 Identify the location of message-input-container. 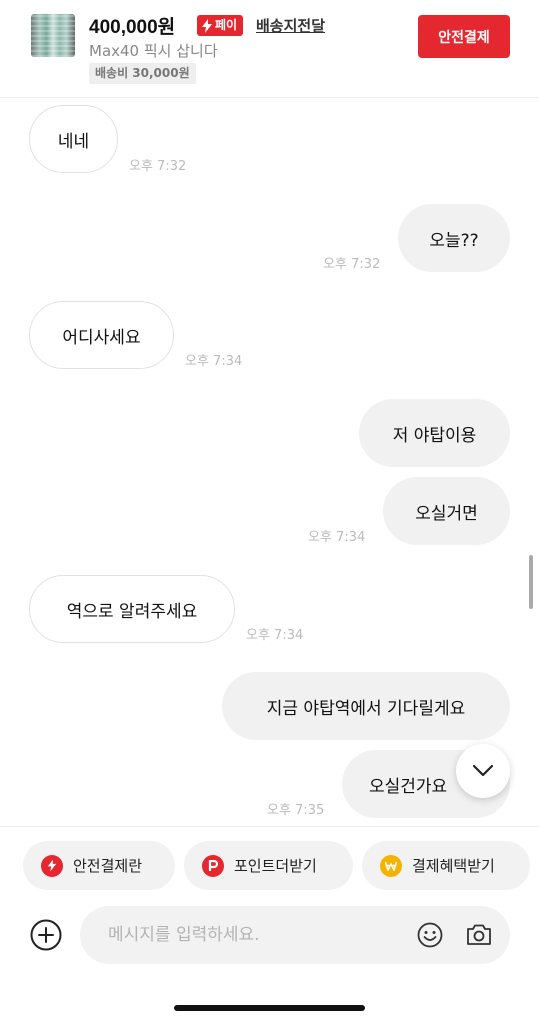
(295, 935).